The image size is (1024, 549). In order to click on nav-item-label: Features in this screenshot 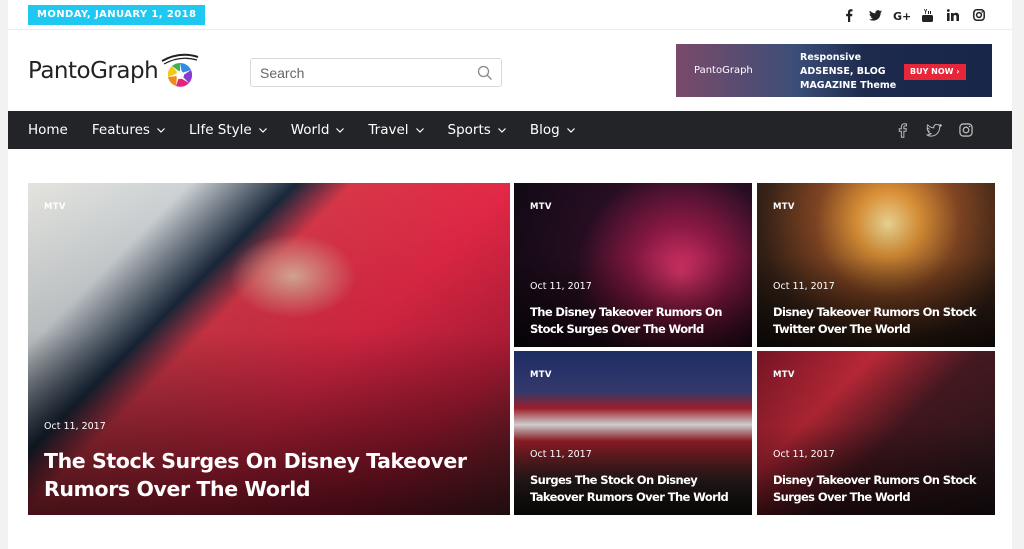, I will do `click(120, 130)`.